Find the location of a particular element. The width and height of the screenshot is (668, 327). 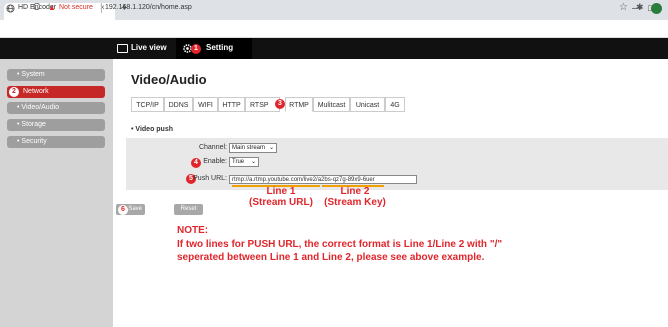

bookmark-star-icon: ☆ is located at coordinates (623, 7).